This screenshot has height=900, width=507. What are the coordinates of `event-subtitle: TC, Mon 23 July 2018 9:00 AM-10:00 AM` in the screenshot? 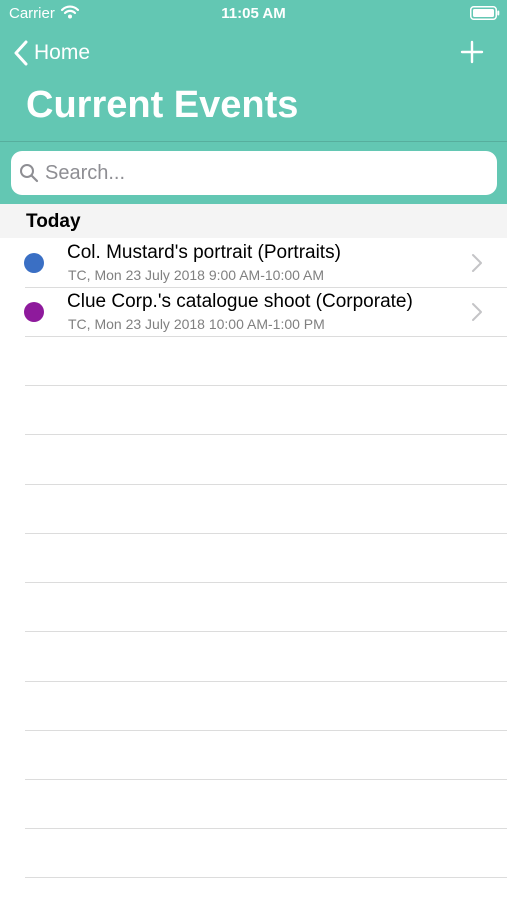 It's located at (196, 275).